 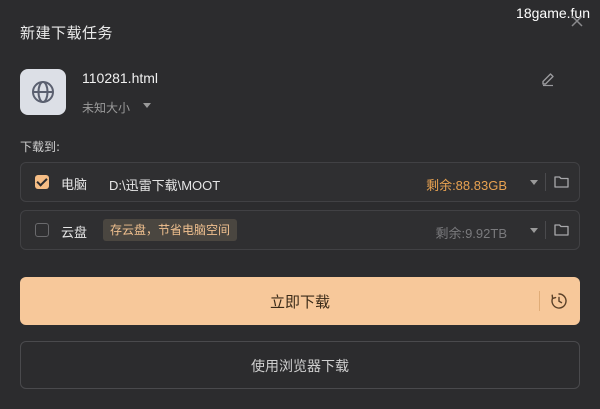 What do you see at coordinates (42, 230) in the screenshot?
I see `cloud-checkbox` at bounding box center [42, 230].